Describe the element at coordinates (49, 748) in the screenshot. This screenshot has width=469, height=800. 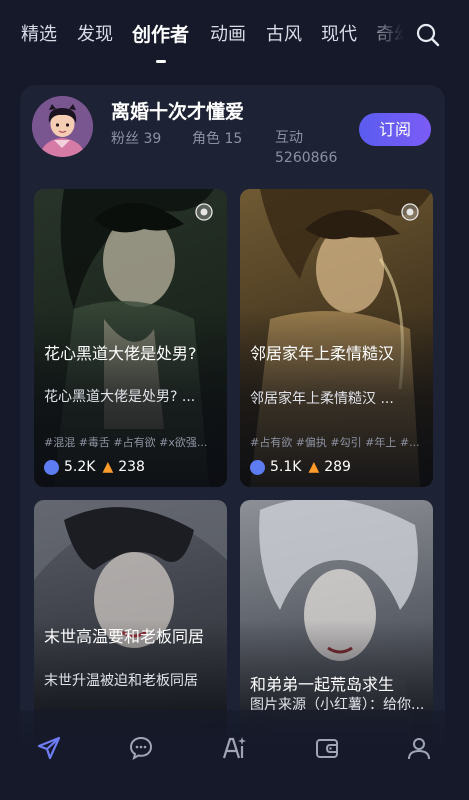
I see `send-icon` at that location.